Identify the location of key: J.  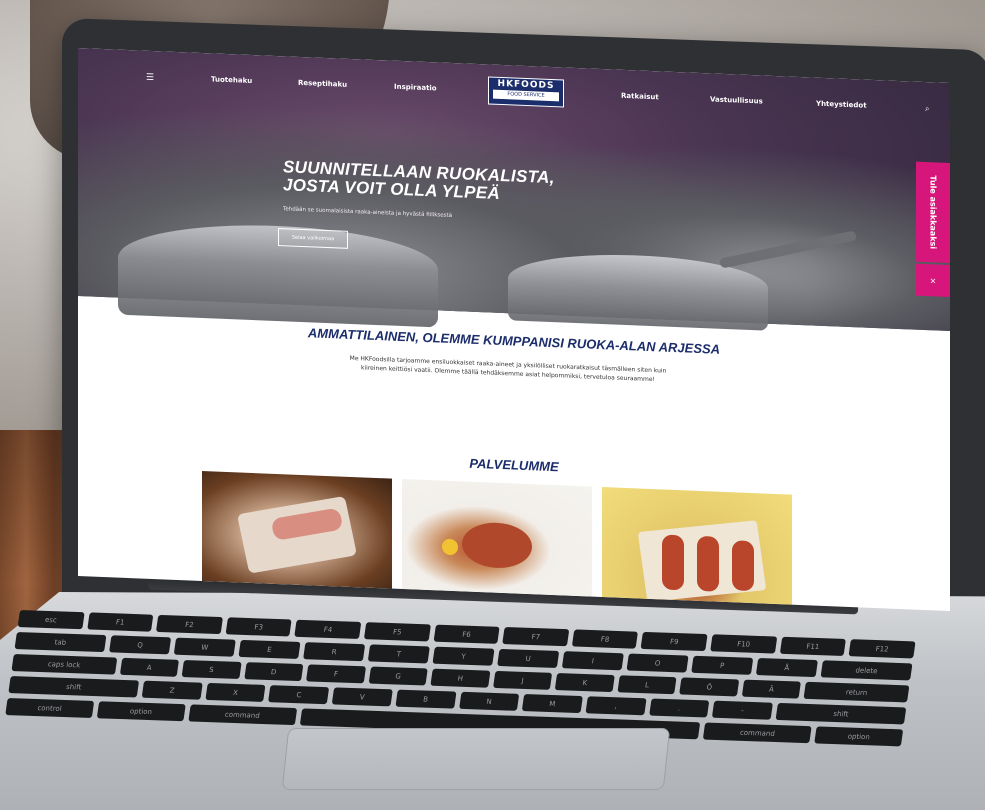
(522, 680).